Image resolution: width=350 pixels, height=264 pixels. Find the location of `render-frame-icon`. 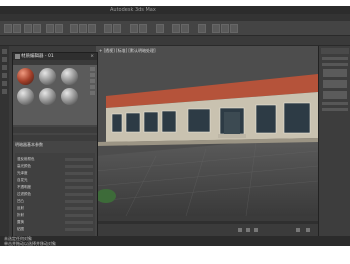

render-frame-icon is located at coordinates (225, 28).